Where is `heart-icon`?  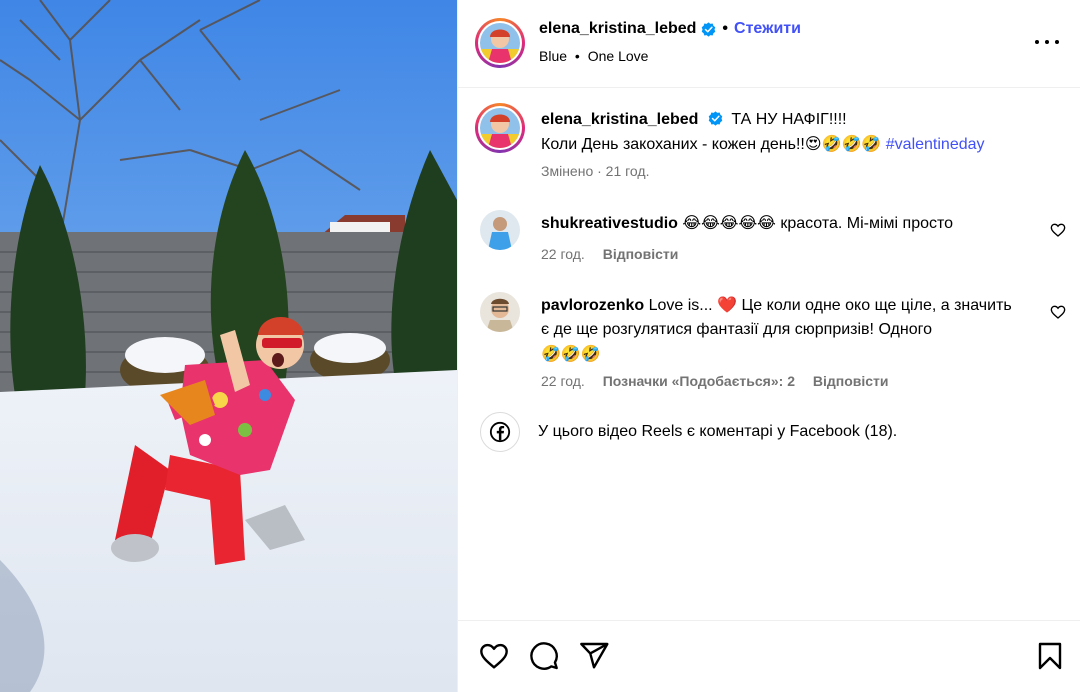
heart-icon is located at coordinates (494, 656).